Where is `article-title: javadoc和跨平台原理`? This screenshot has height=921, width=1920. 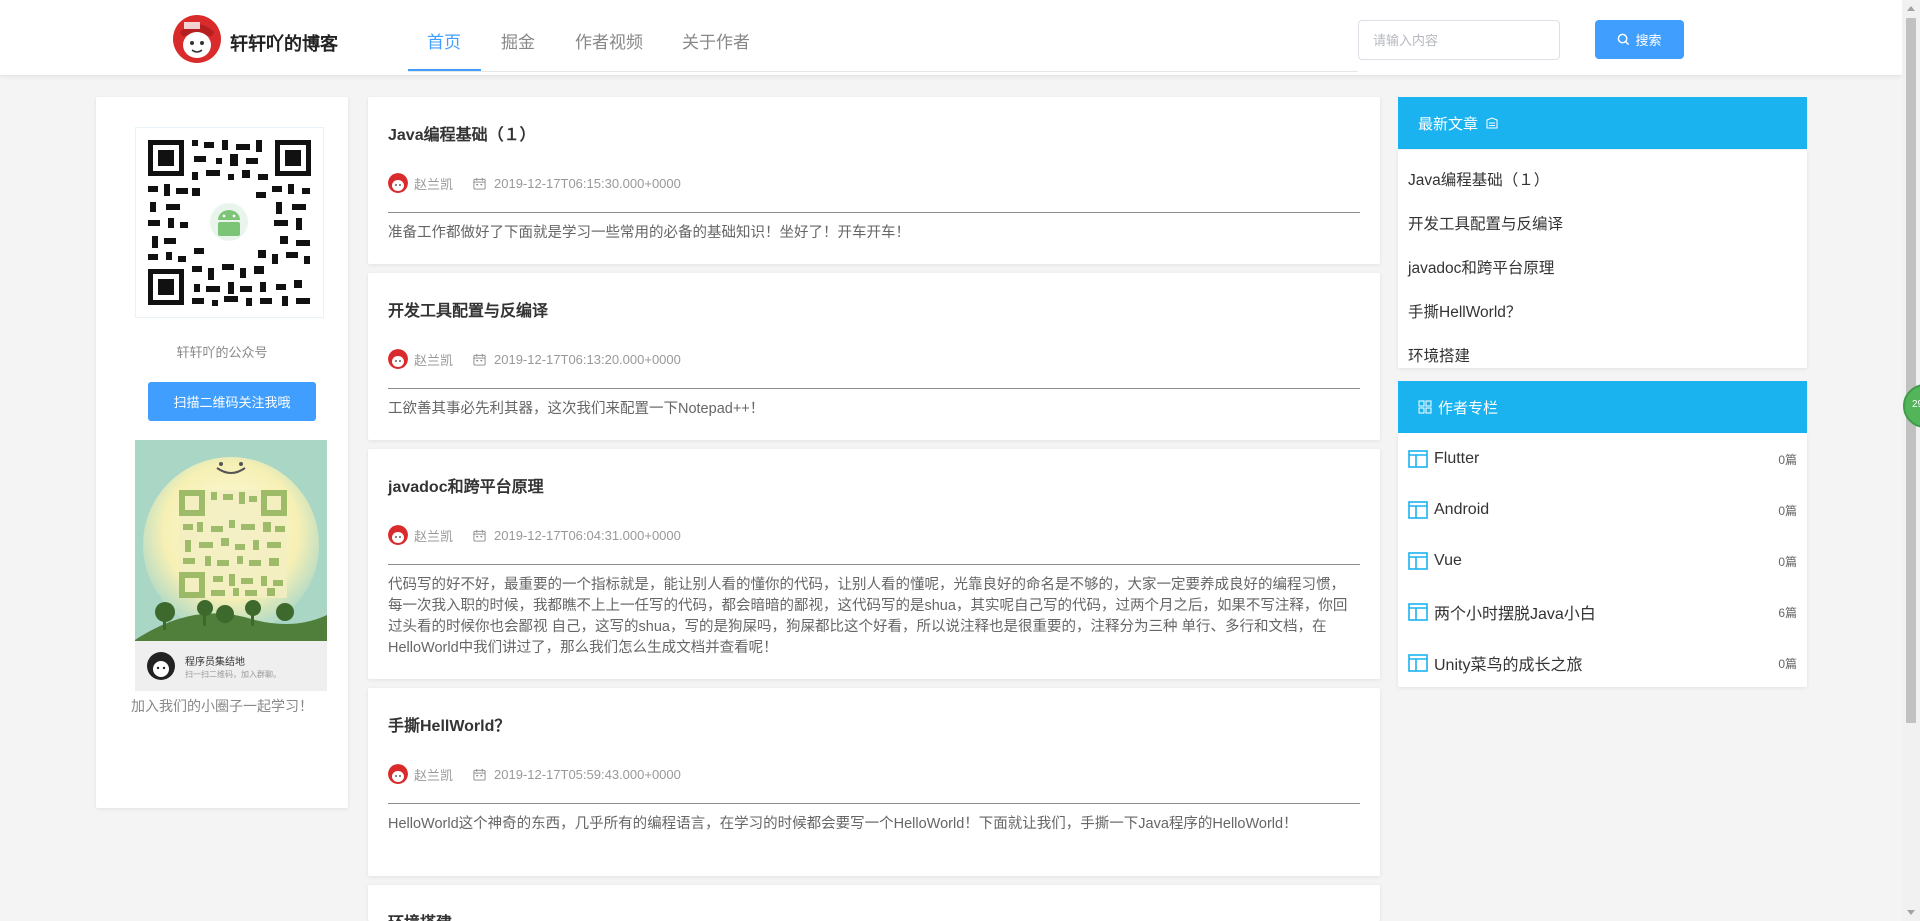
article-title: javadoc和跨平台原理 is located at coordinates (466, 485).